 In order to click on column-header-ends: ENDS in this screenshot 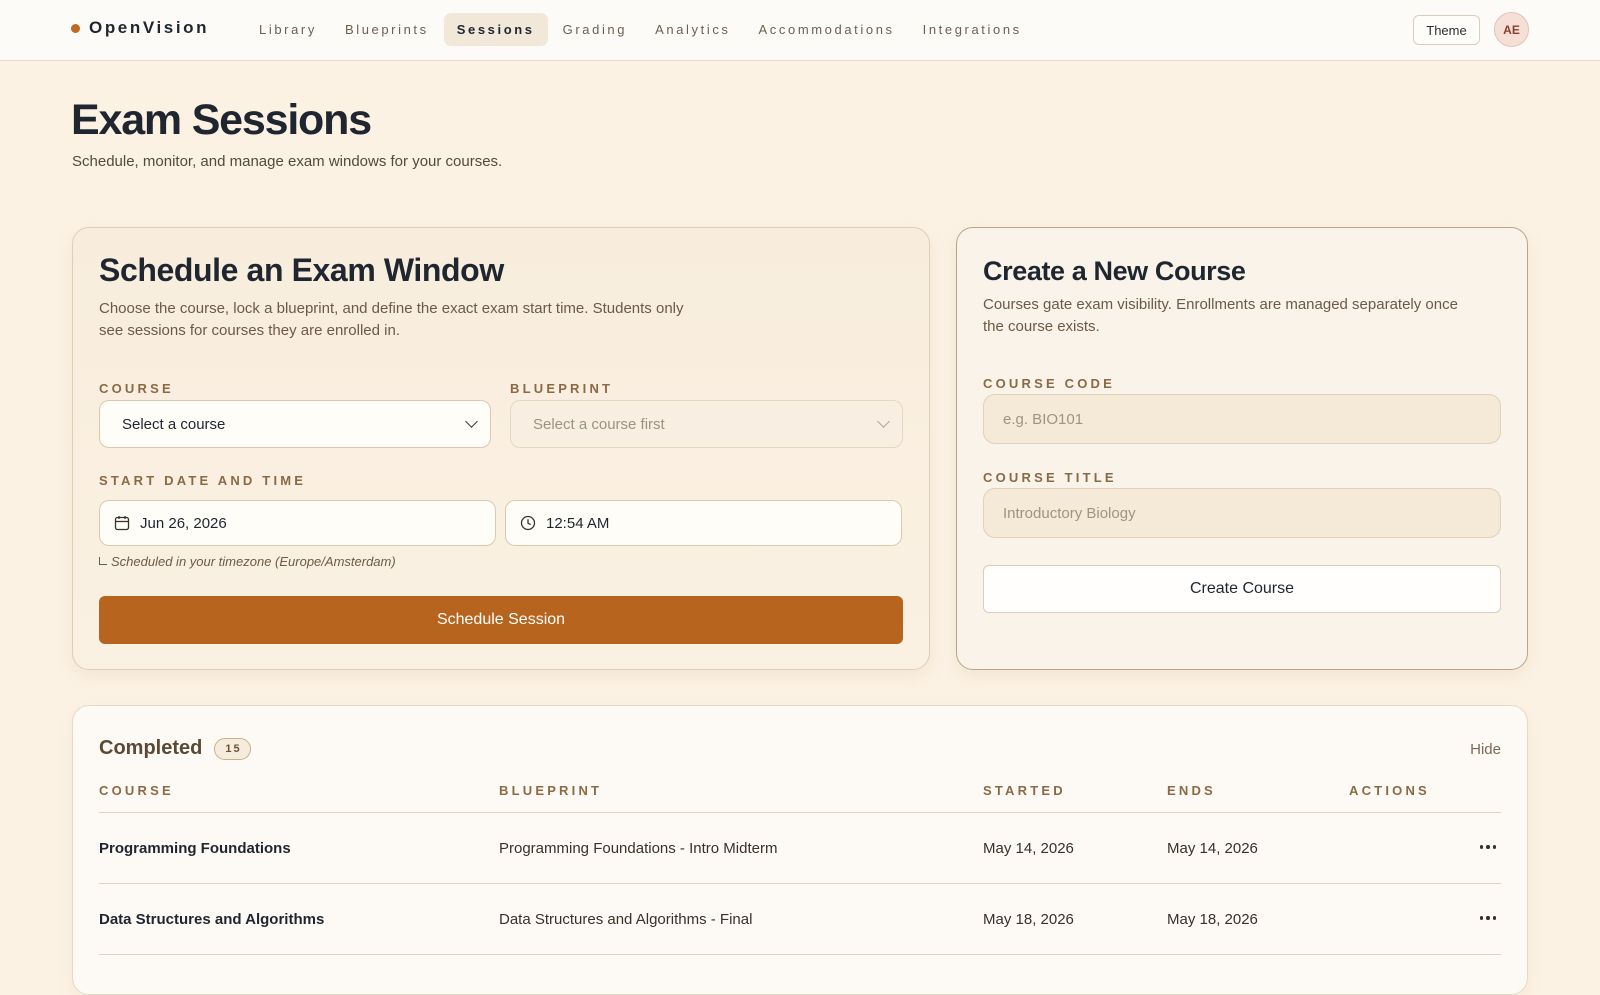, I will do `click(1191, 790)`.